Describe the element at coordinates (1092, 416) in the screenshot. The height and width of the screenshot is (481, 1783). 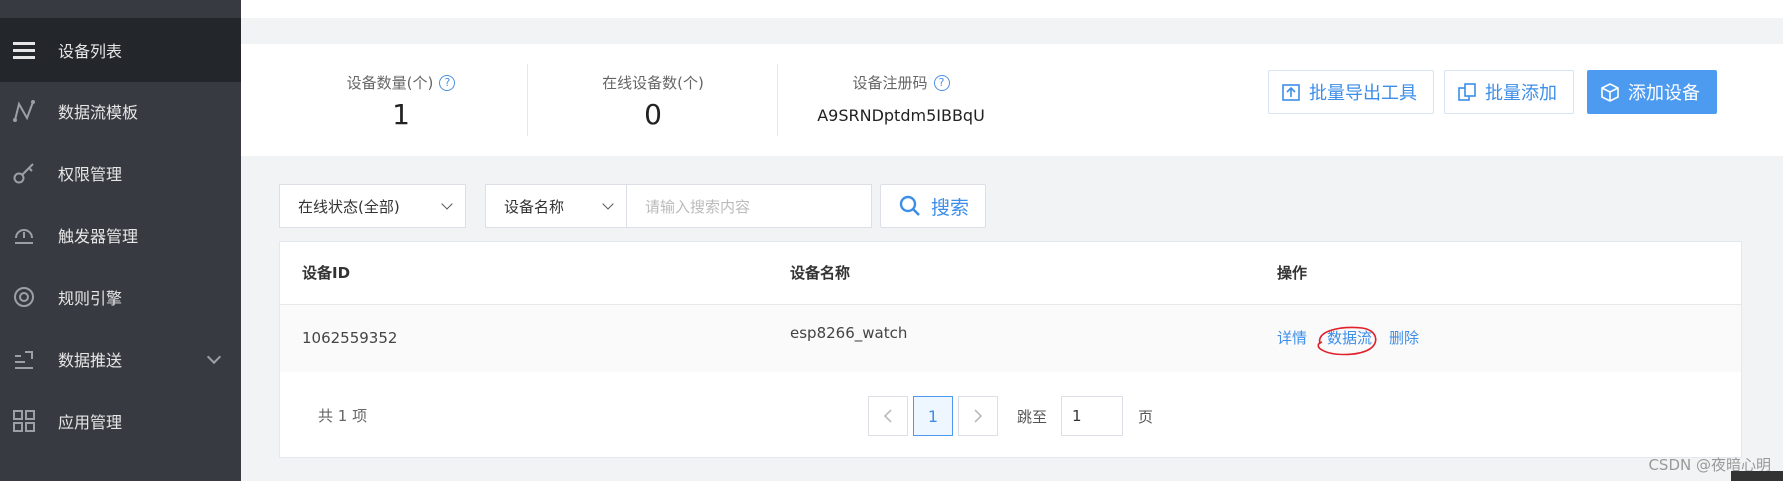
I see `page-jump-input: 1` at that location.